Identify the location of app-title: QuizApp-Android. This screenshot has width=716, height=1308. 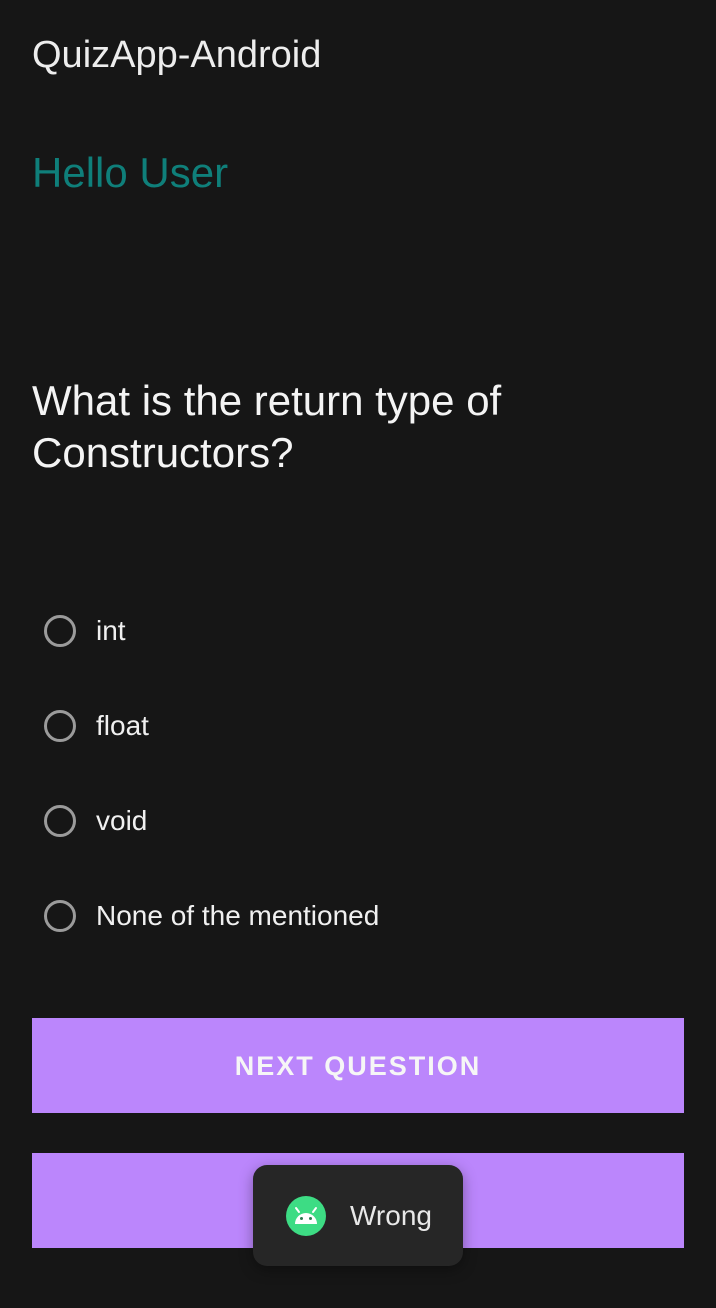
(177, 55).